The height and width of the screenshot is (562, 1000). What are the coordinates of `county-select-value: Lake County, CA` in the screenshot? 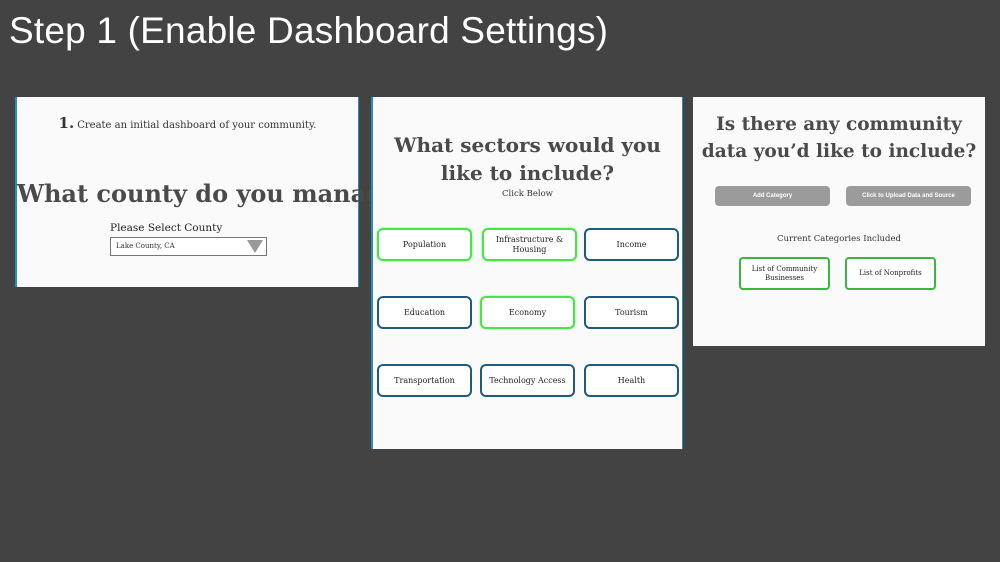 It's located at (145, 246).